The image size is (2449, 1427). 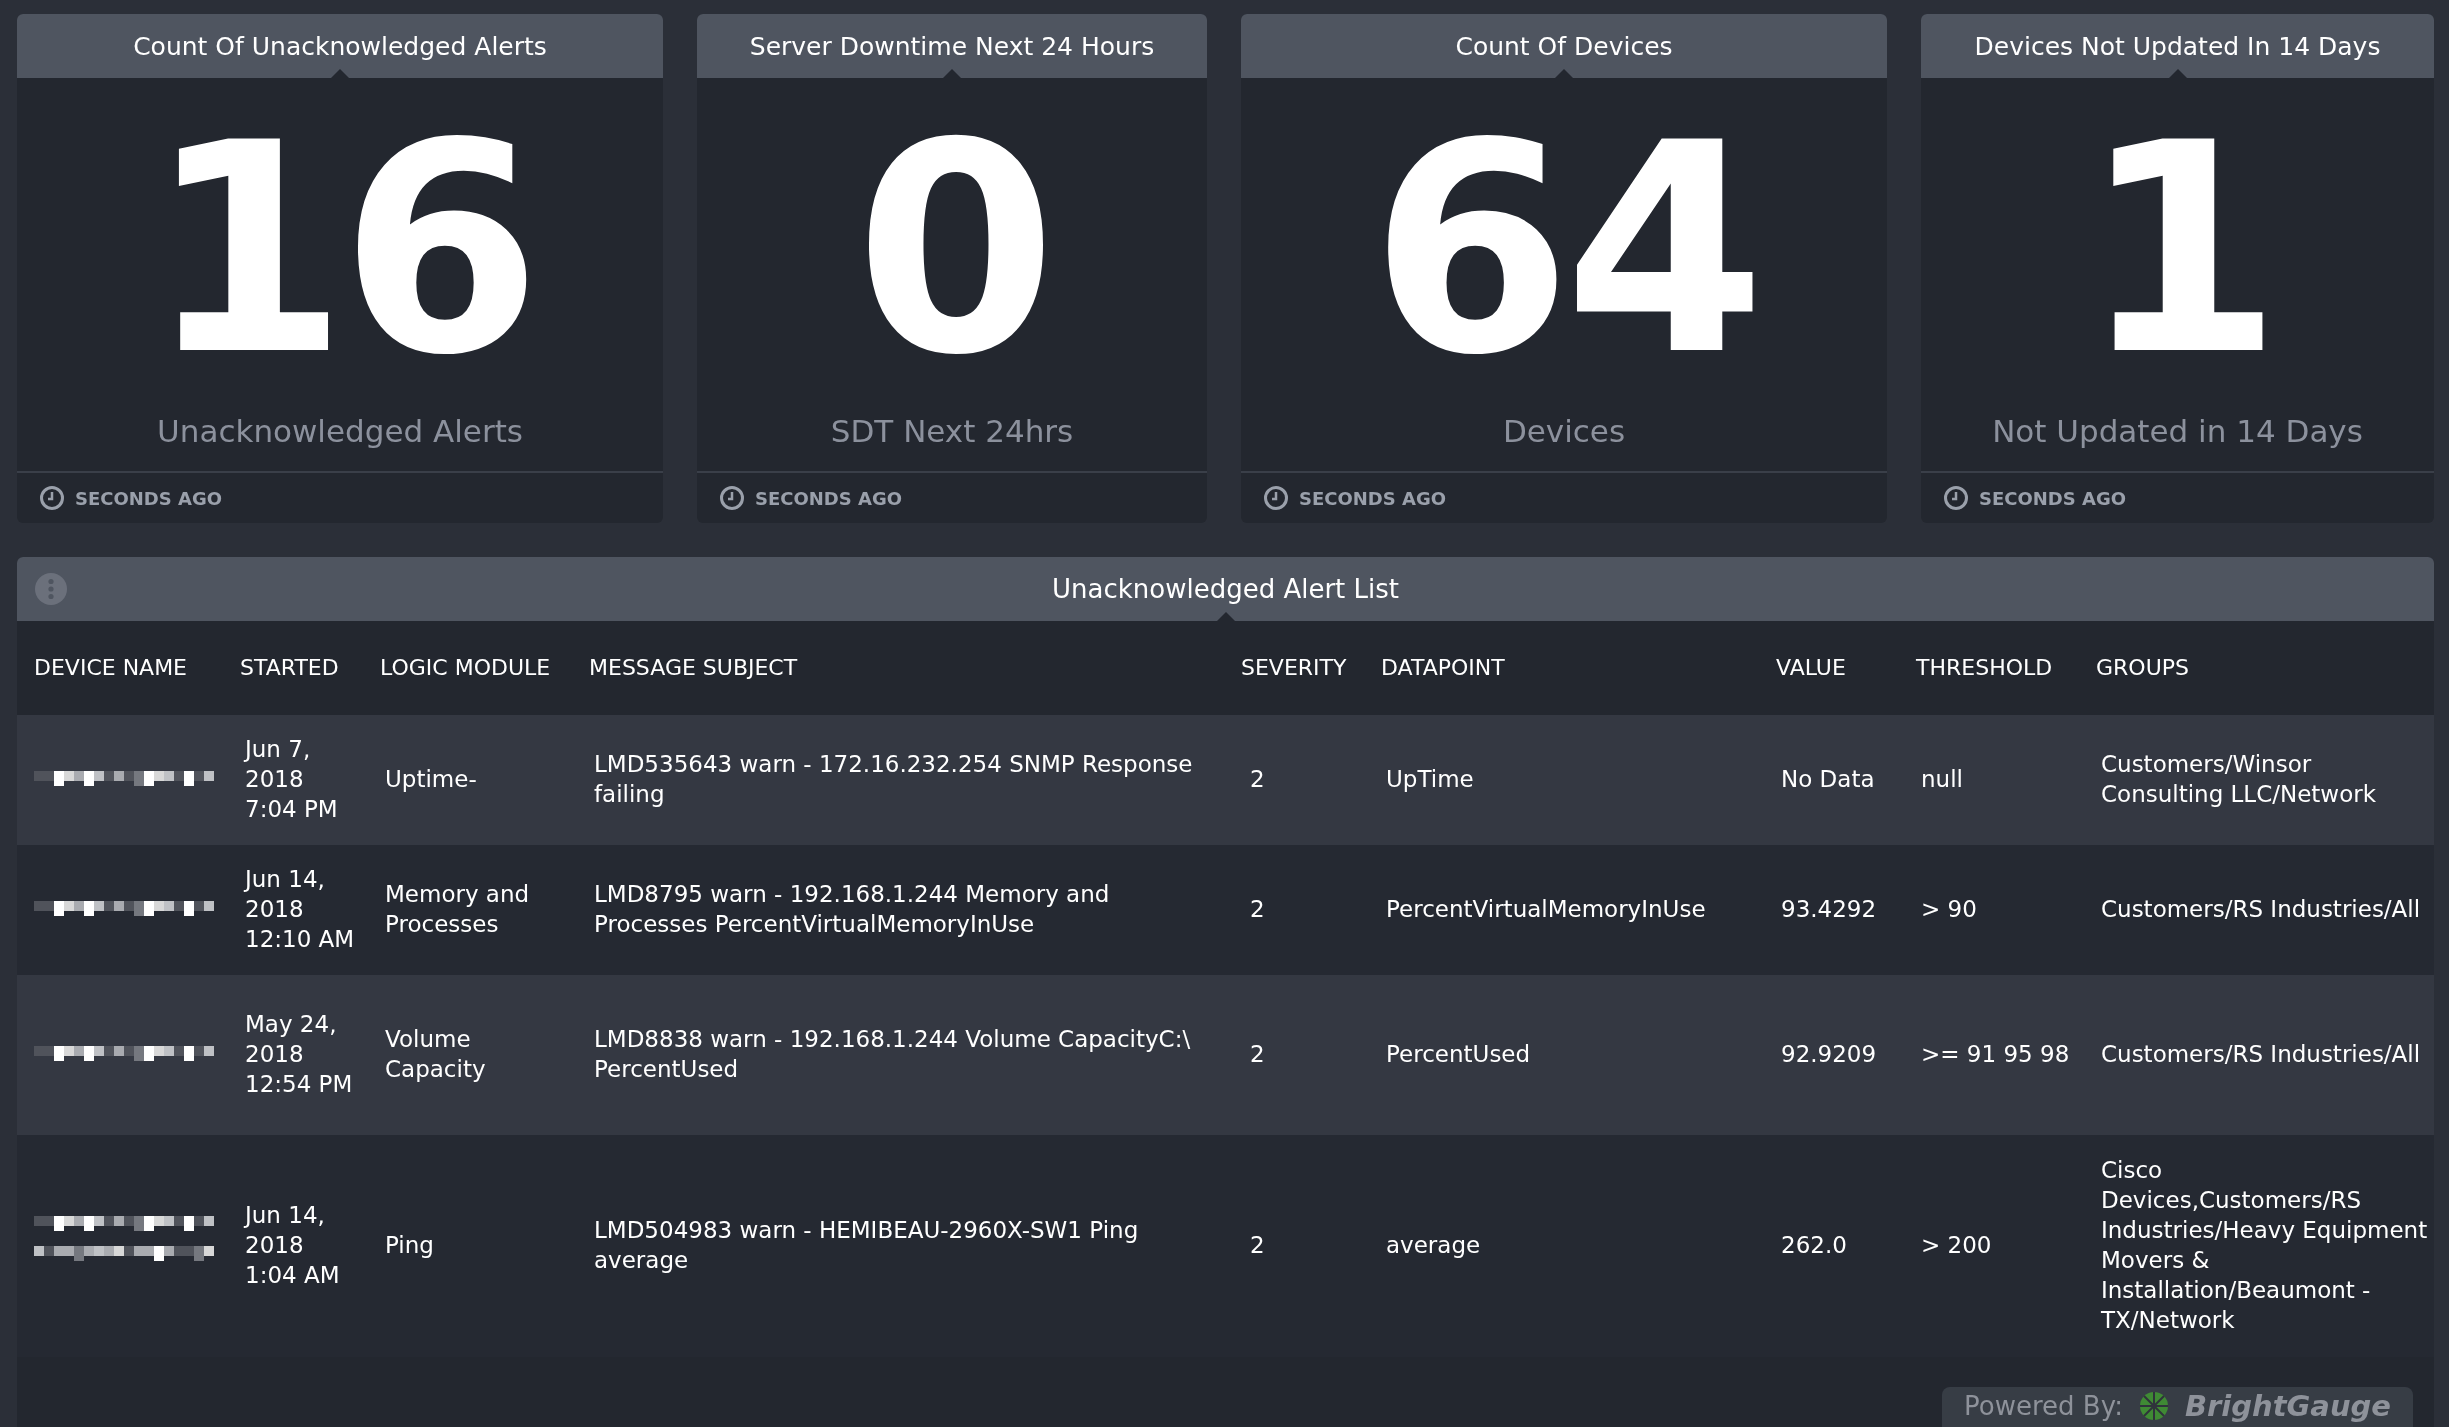 I want to click on table-cell: > 90, so click(x=1989, y=910).